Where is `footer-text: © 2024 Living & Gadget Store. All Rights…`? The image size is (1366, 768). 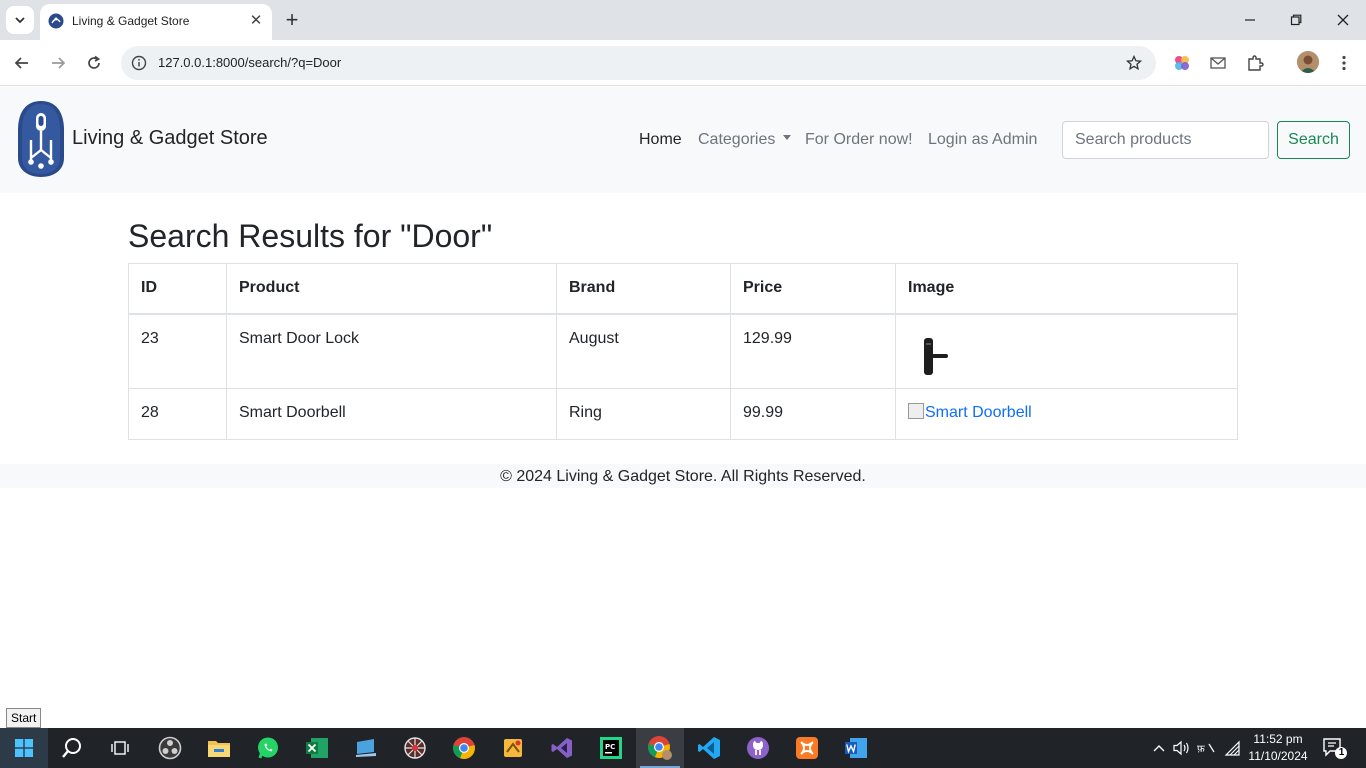
footer-text: © 2024 Living & Gadget Store. All Rights… is located at coordinates (683, 476).